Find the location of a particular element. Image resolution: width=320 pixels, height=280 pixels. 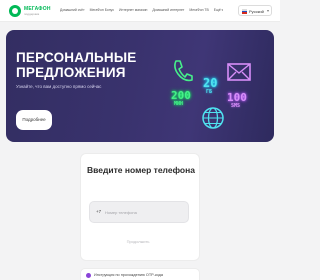

login-title: Введите номер телефона is located at coordinates (141, 170).